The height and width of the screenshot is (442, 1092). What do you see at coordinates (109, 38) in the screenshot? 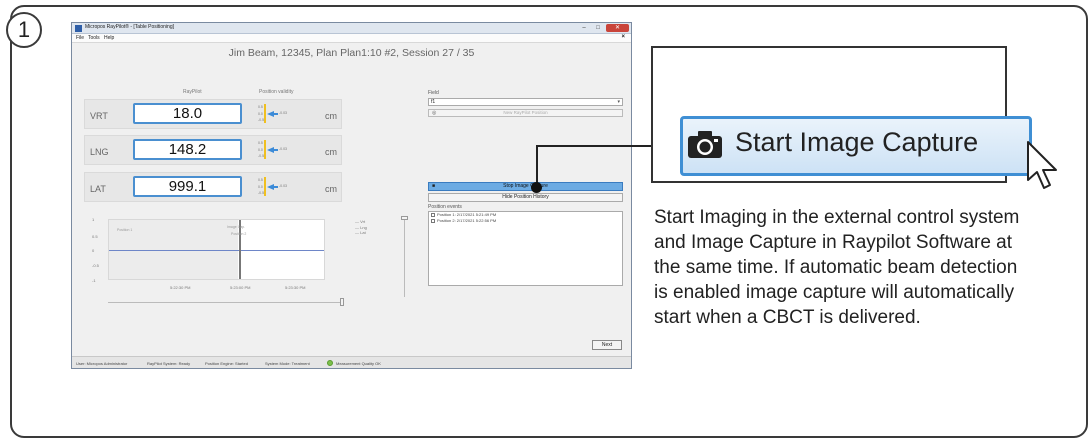
I see `menu-help: Help` at bounding box center [109, 38].